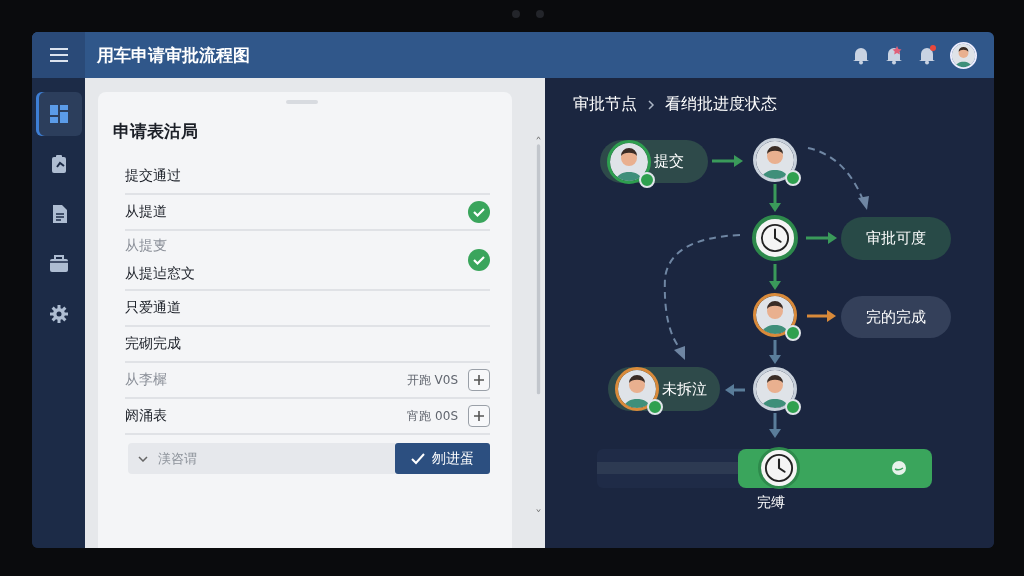 The height and width of the screenshot is (576, 1024). What do you see at coordinates (651, 104) in the screenshot?
I see `chevron-icon` at bounding box center [651, 104].